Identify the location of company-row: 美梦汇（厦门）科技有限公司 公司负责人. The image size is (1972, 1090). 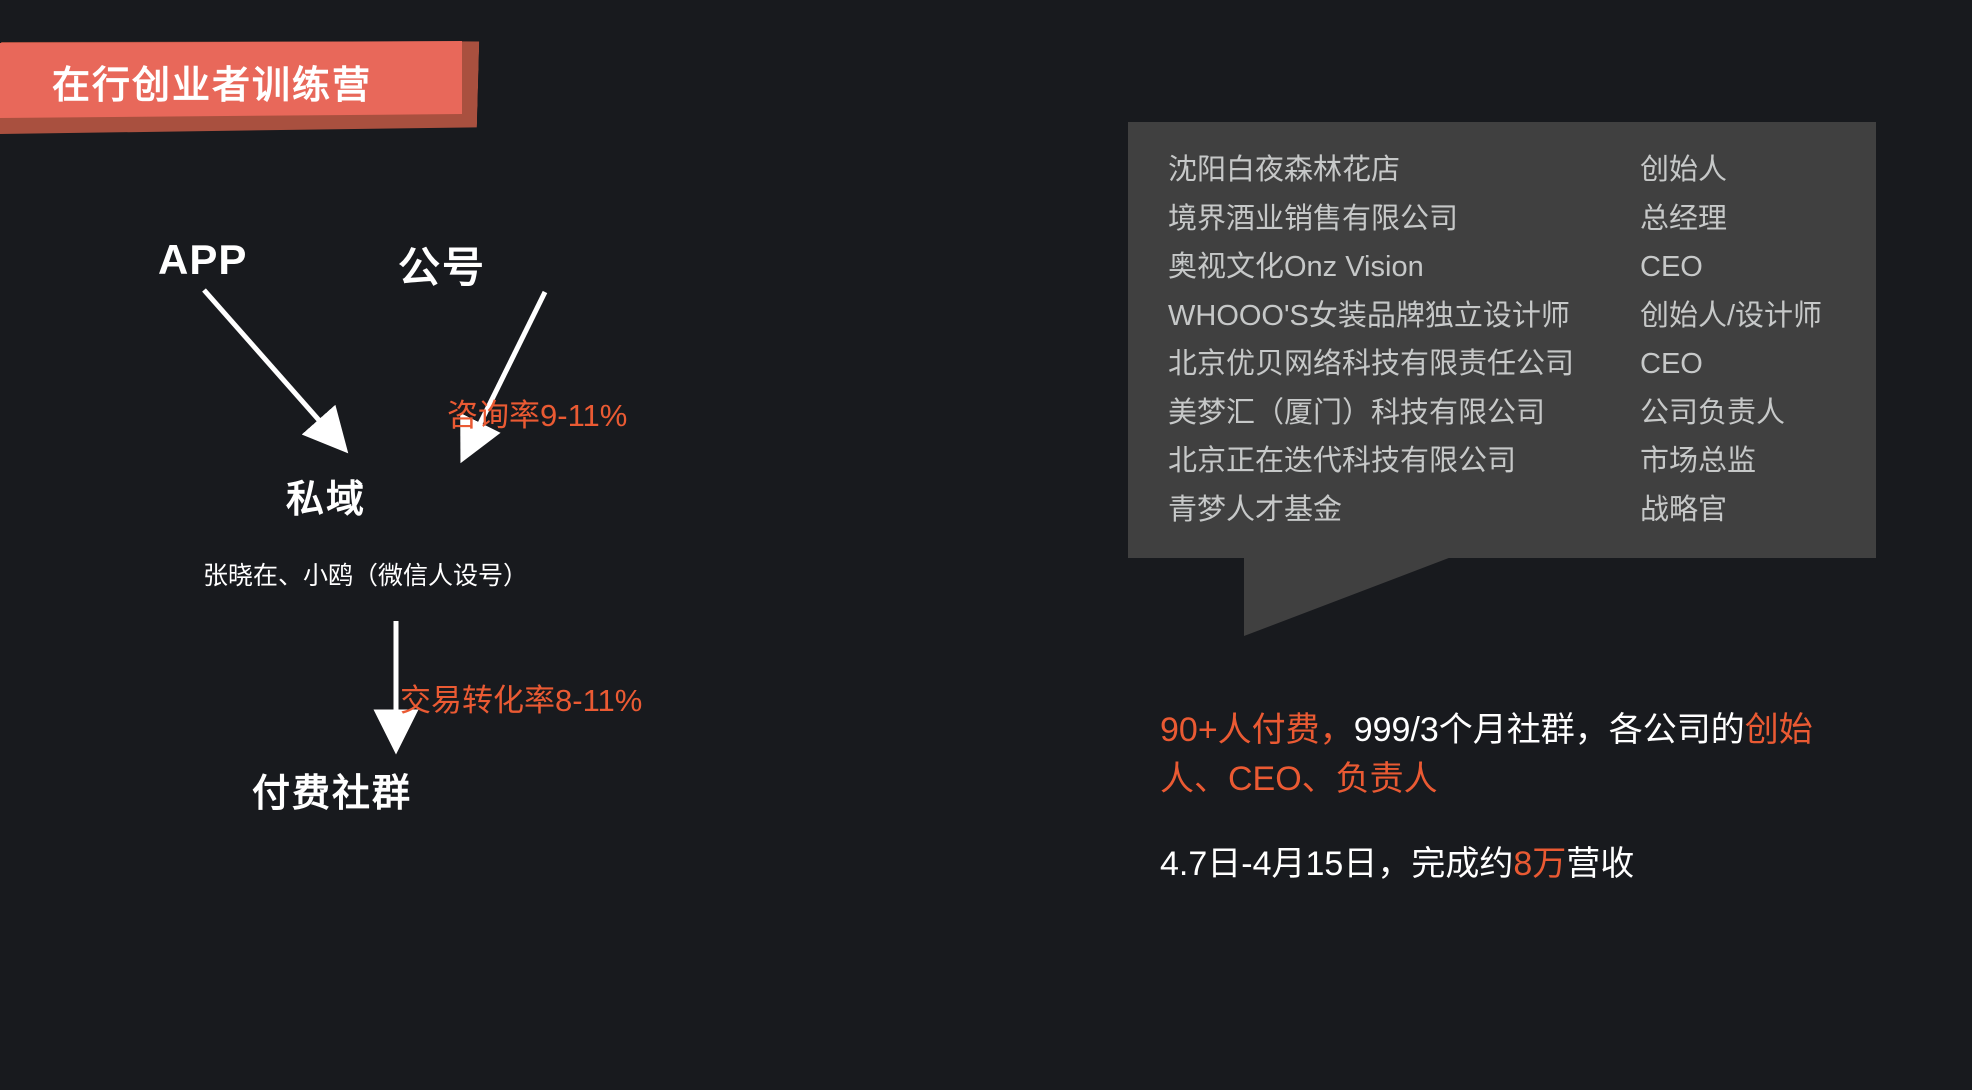
(1518, 413).